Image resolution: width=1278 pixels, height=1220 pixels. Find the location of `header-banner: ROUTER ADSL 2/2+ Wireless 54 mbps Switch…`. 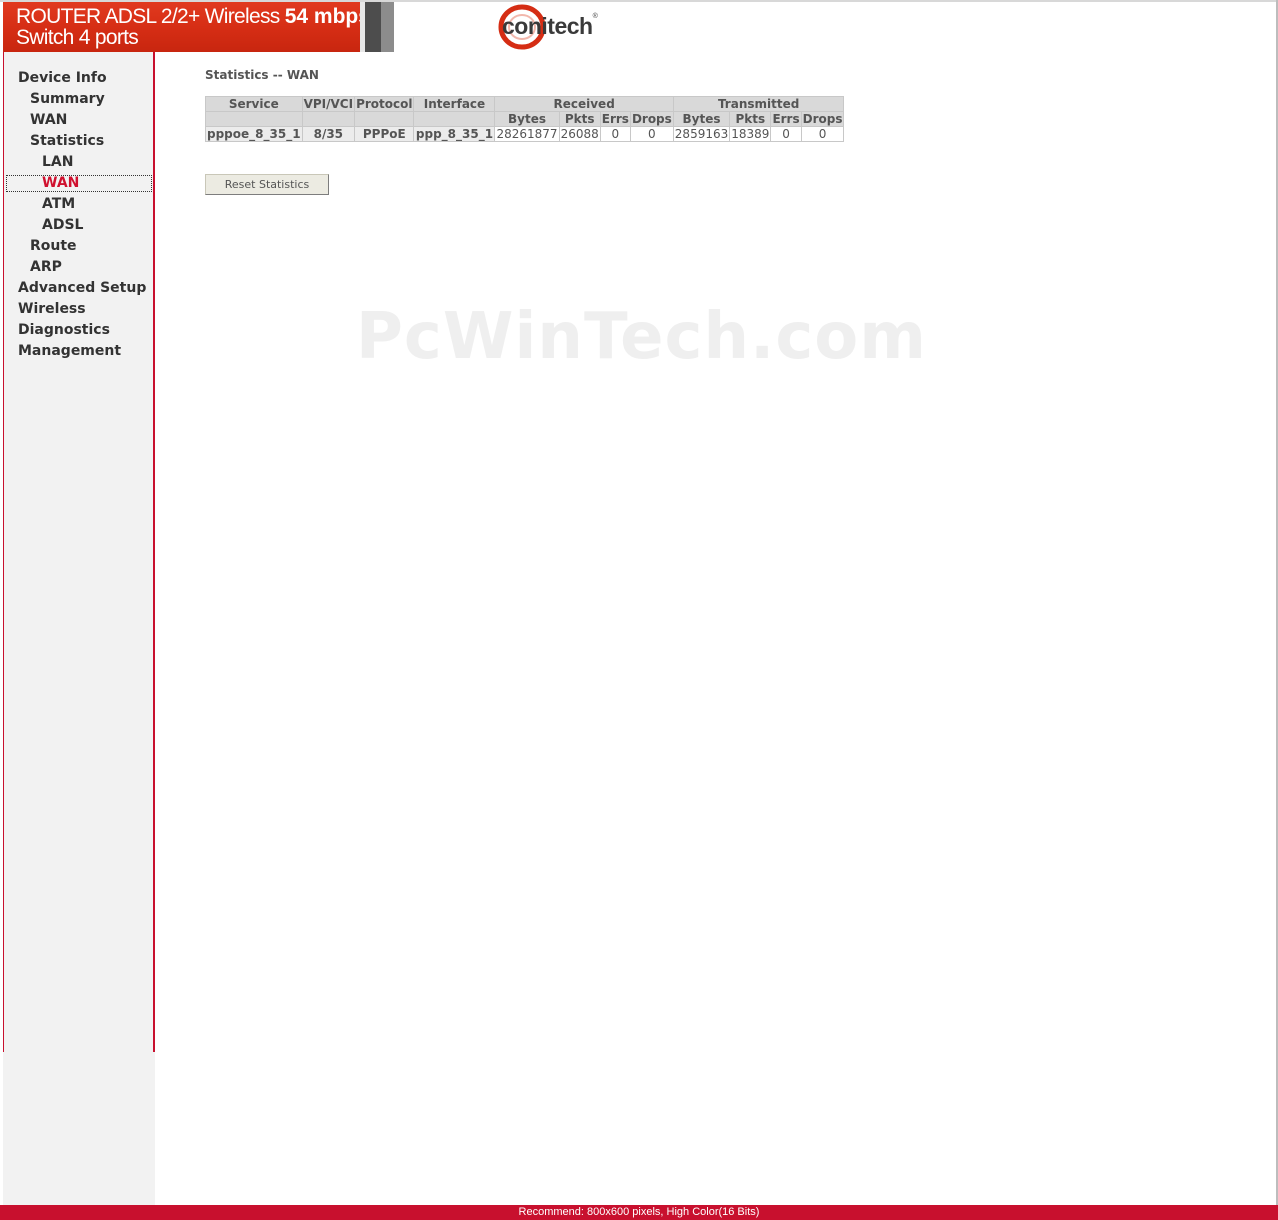

header-banner: ROUTER ADSL 2/2+ Wireless 54 mbps Switch… is located at coordinates (638, 27).